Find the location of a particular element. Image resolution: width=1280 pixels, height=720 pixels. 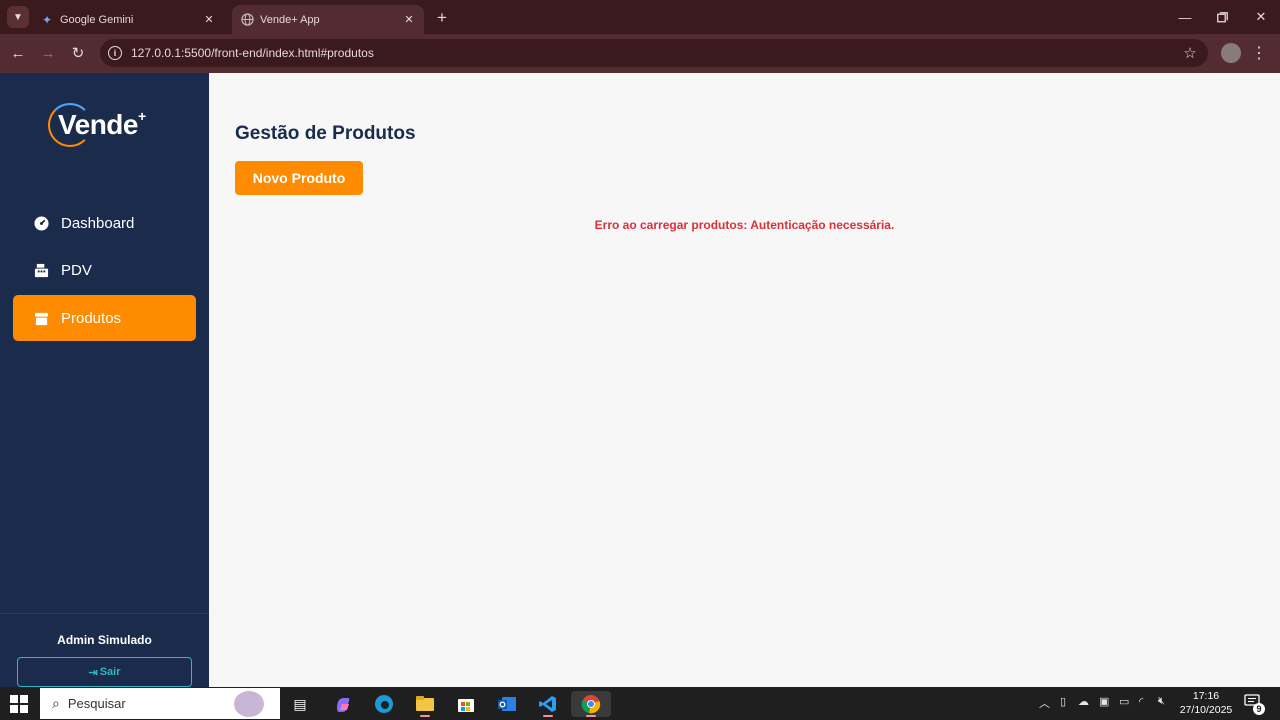

globe-icon is located at coordinates (247, 20).